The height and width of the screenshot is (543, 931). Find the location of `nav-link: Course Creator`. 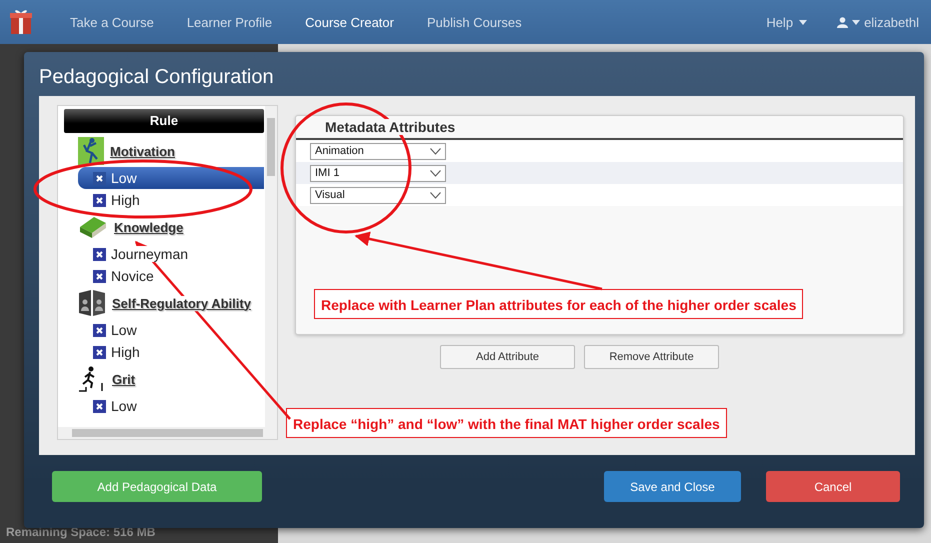

nav-link: Course Creator is located at coordinates (349, 22).